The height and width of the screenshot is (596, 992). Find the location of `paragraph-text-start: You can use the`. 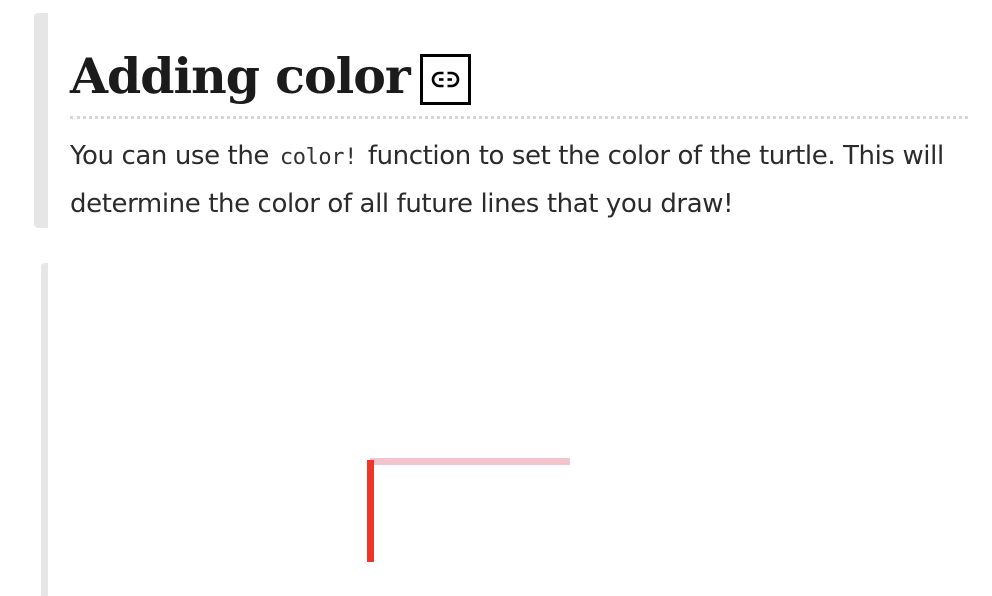

paragraph-text-start: You can use the is located at coordinates (173, 156).